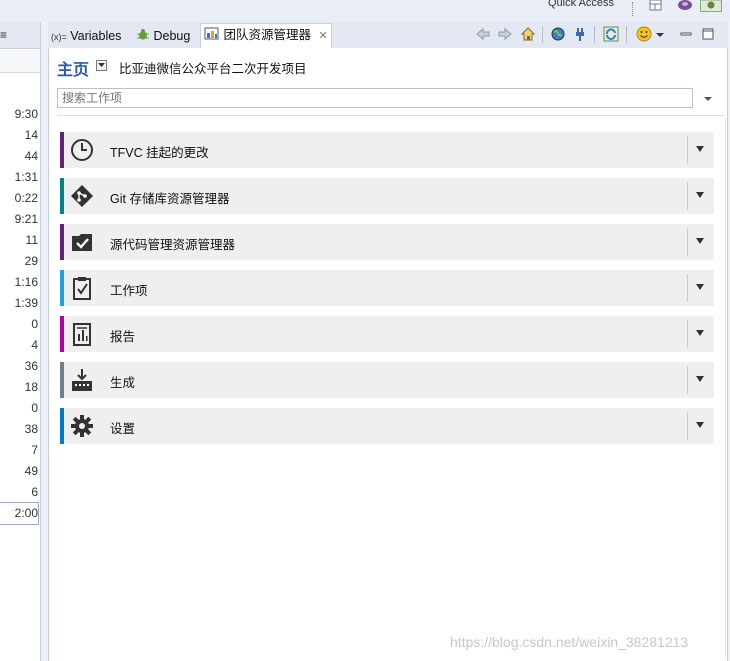  Describe the element at coordinates (19, 429) in the screenshot. I see `list-item: 38` at that location.